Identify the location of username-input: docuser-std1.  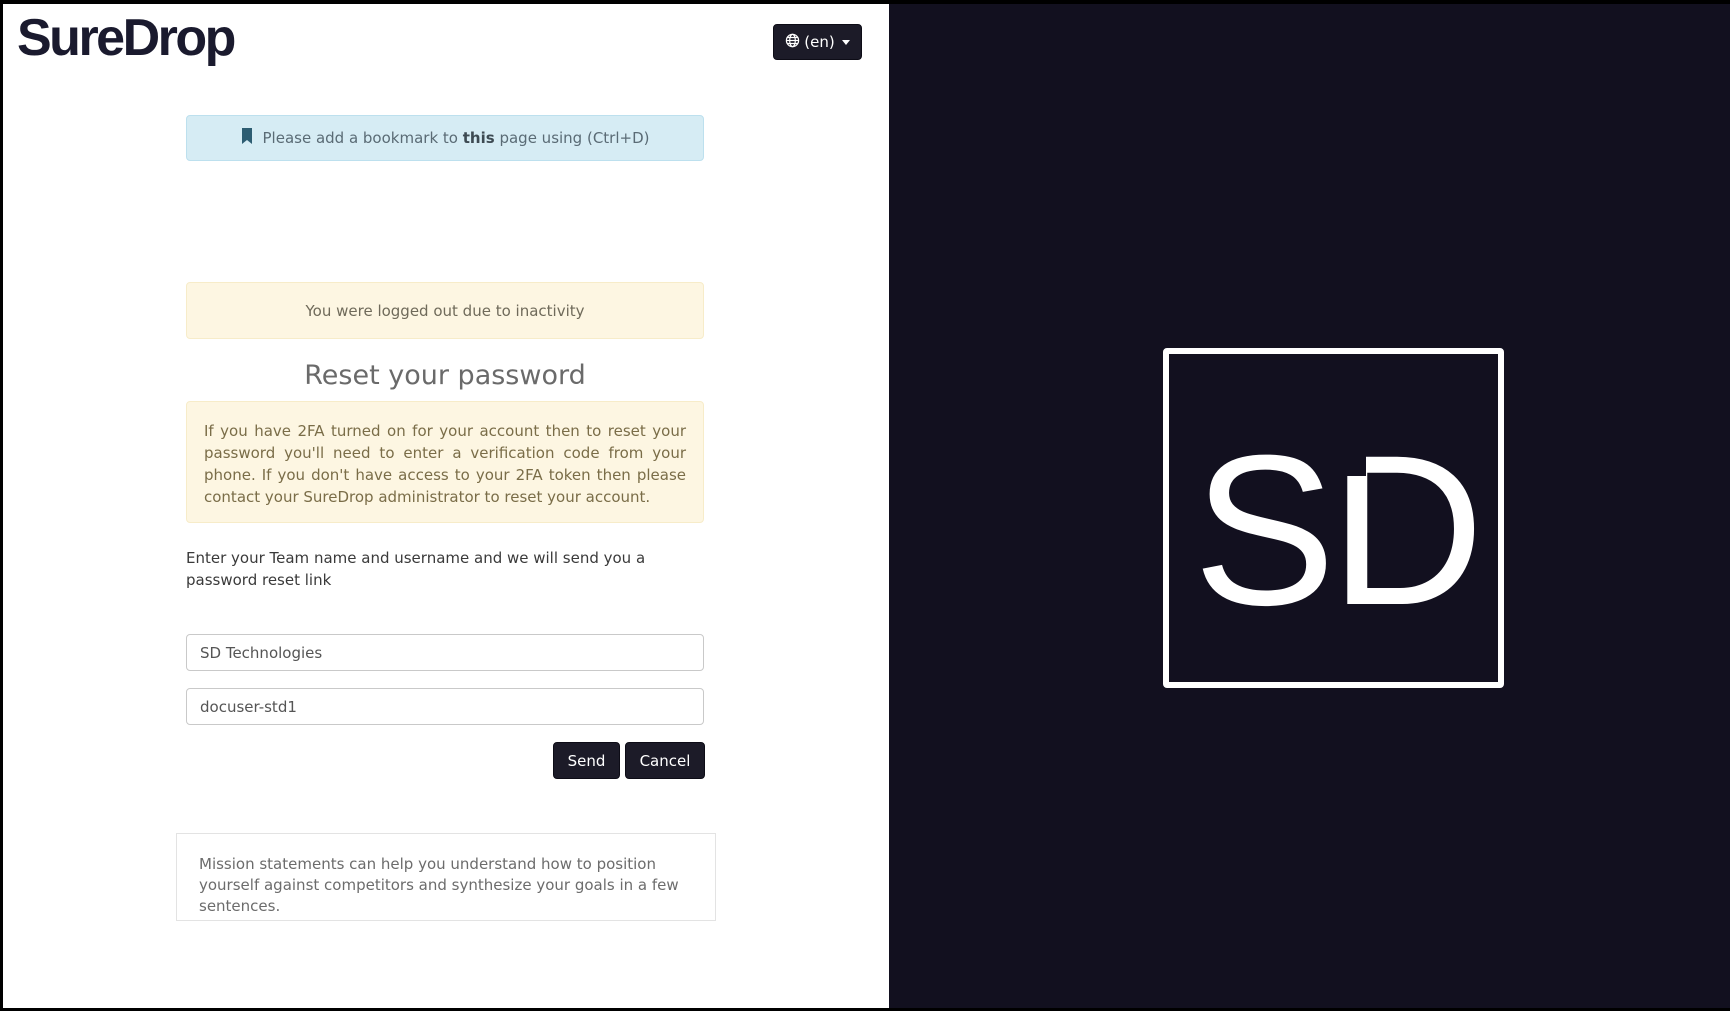
(445, 706).